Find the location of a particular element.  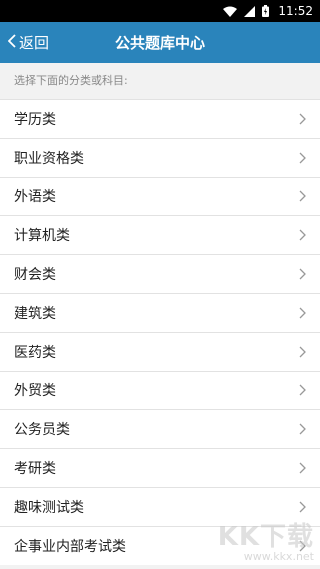

list-item-label: 学历类 is located at coordinates (35, 119).